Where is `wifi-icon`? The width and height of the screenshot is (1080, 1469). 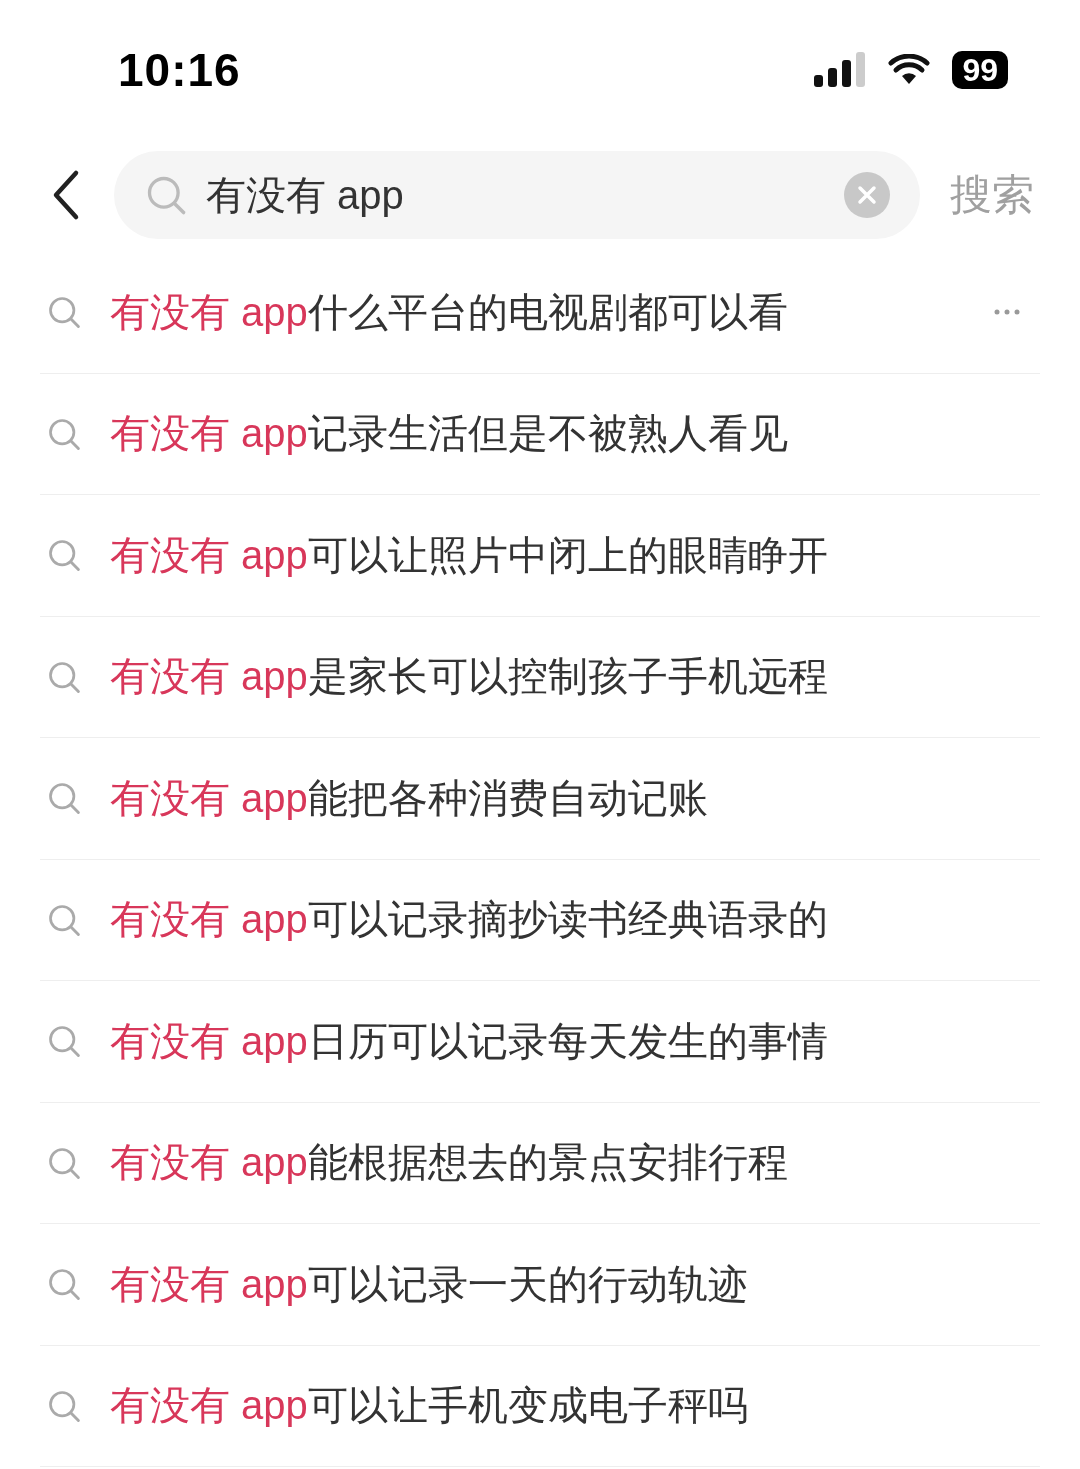 wifi-icon is located at coordinates (909, 70).